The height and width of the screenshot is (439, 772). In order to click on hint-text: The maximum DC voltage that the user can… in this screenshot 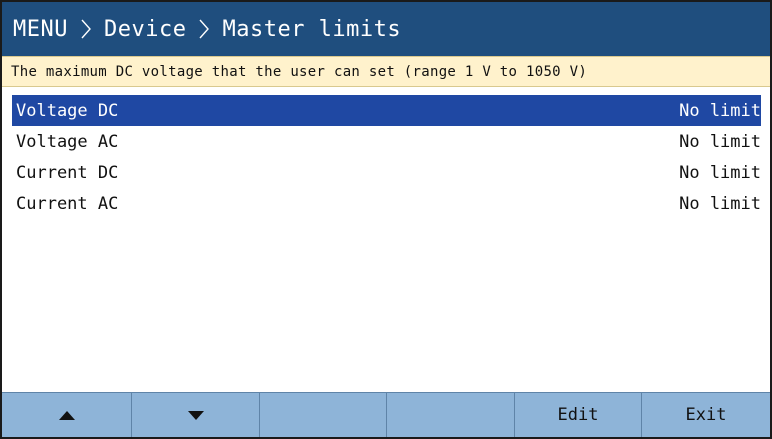, I will do `click(386, 71)`.